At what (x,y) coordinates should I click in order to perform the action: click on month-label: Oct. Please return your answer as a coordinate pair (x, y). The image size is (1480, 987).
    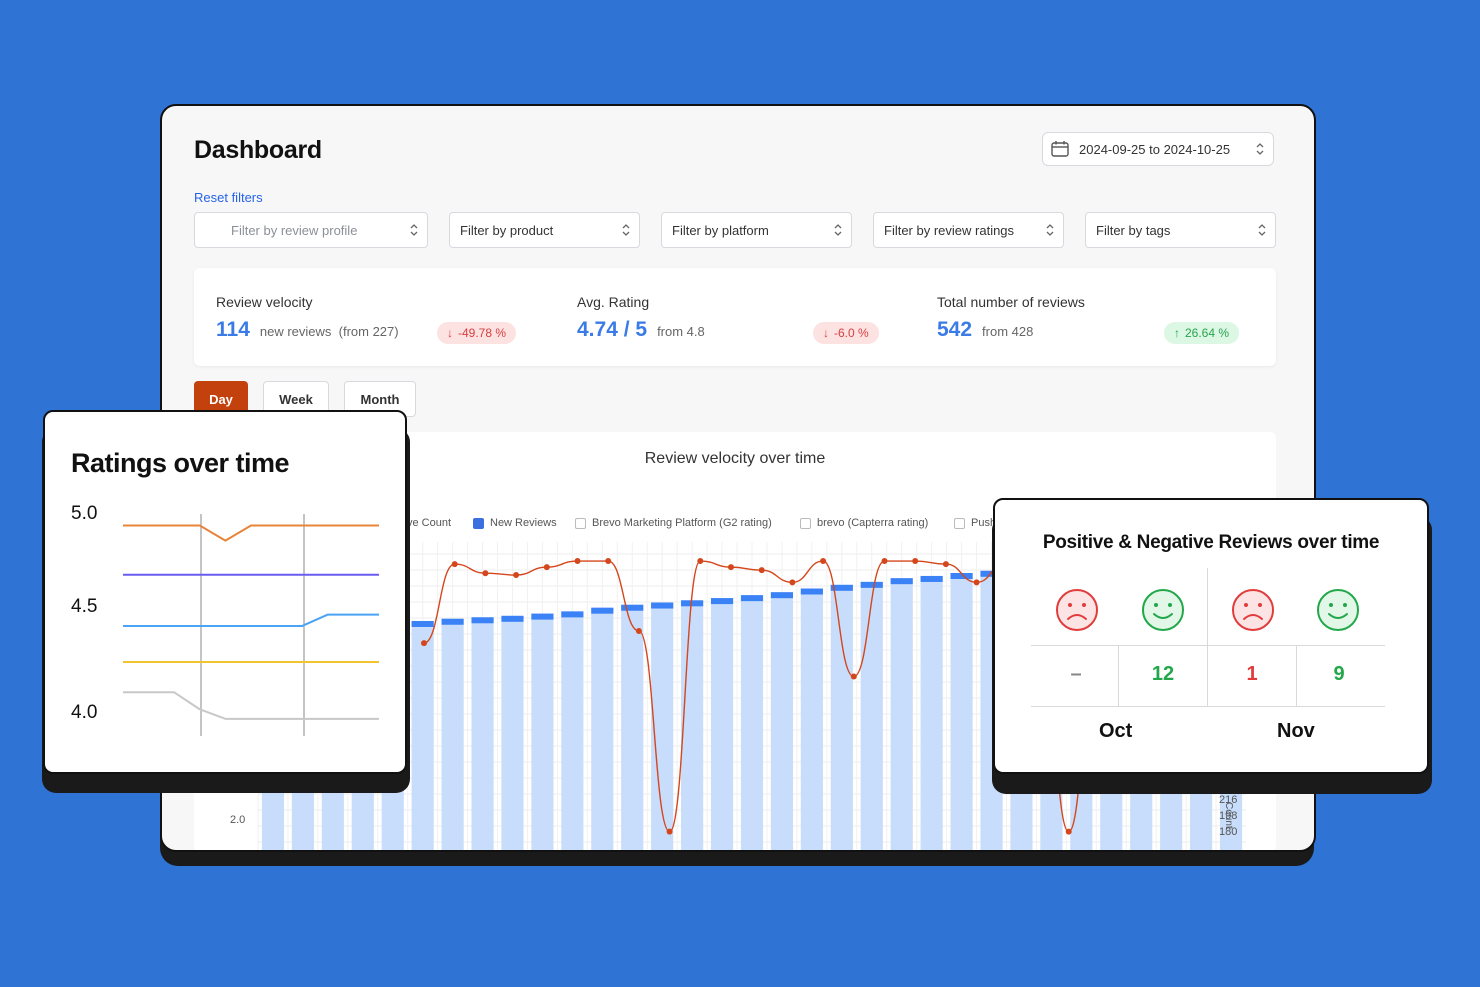
    Looking at the image, I should click on (1116, 731).